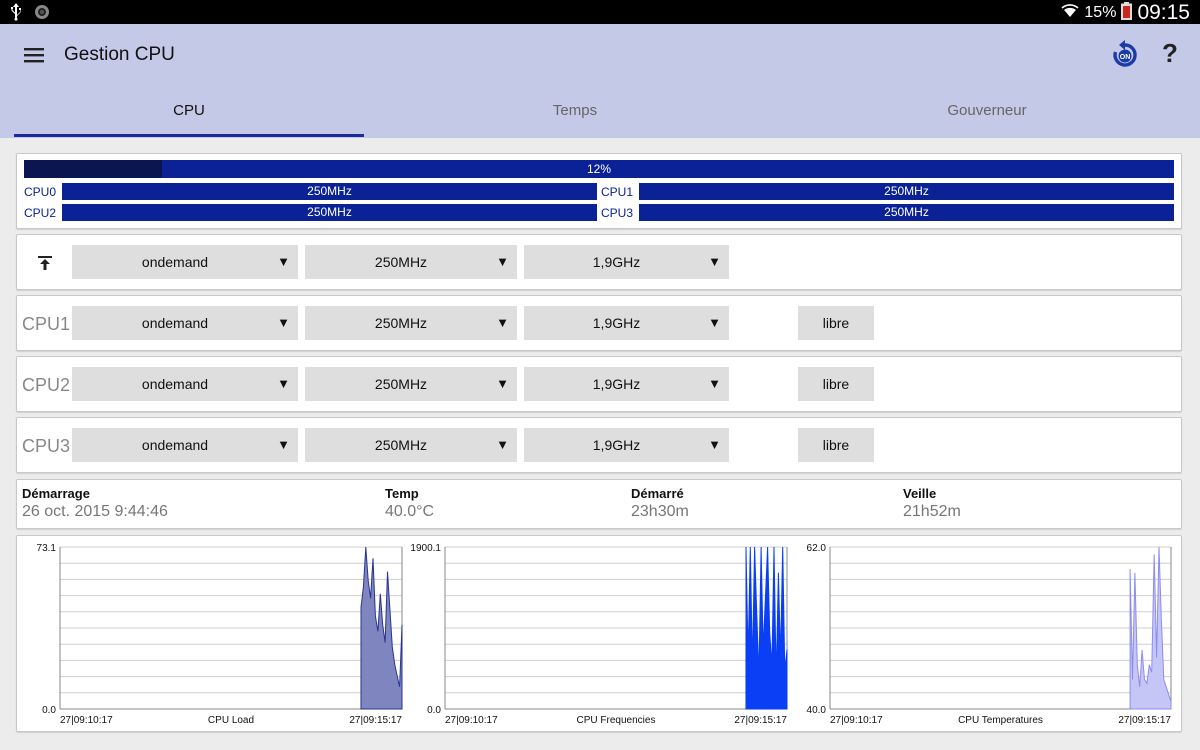 The image size is (1200, 750). I want to click on cpu-frequencies-title: CPU Frequencies, so click(616, 720).